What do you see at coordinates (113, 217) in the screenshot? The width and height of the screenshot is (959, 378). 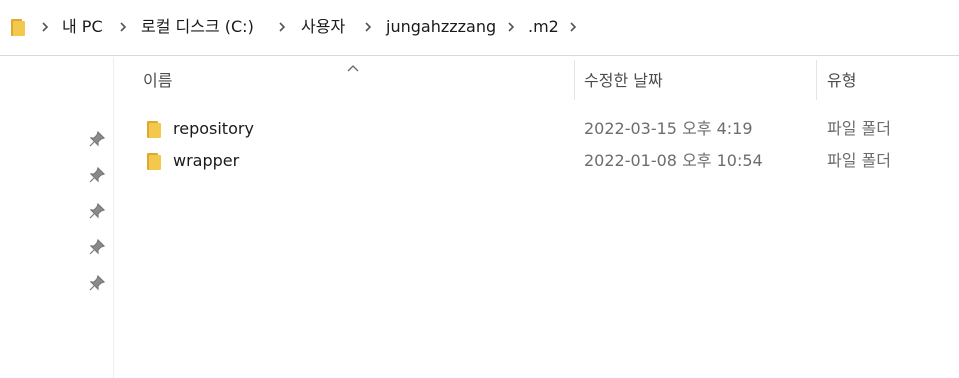 I see `pane-divider` at bounding box center [113, 217].